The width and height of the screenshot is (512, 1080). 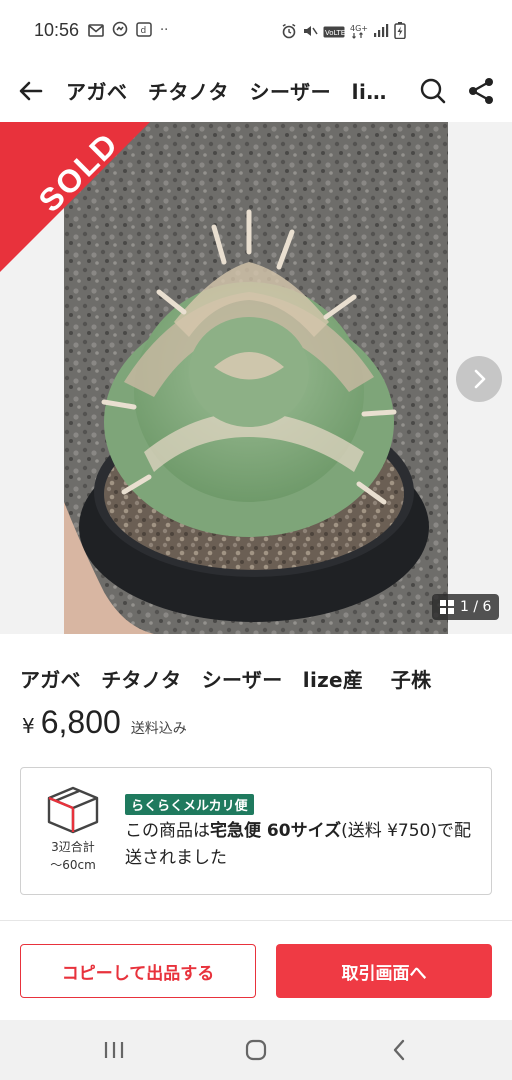 What do you see at coordinates (80, 722) in the screenshot?
I see `item-price: 6,800` at bounding box center [80, 722].